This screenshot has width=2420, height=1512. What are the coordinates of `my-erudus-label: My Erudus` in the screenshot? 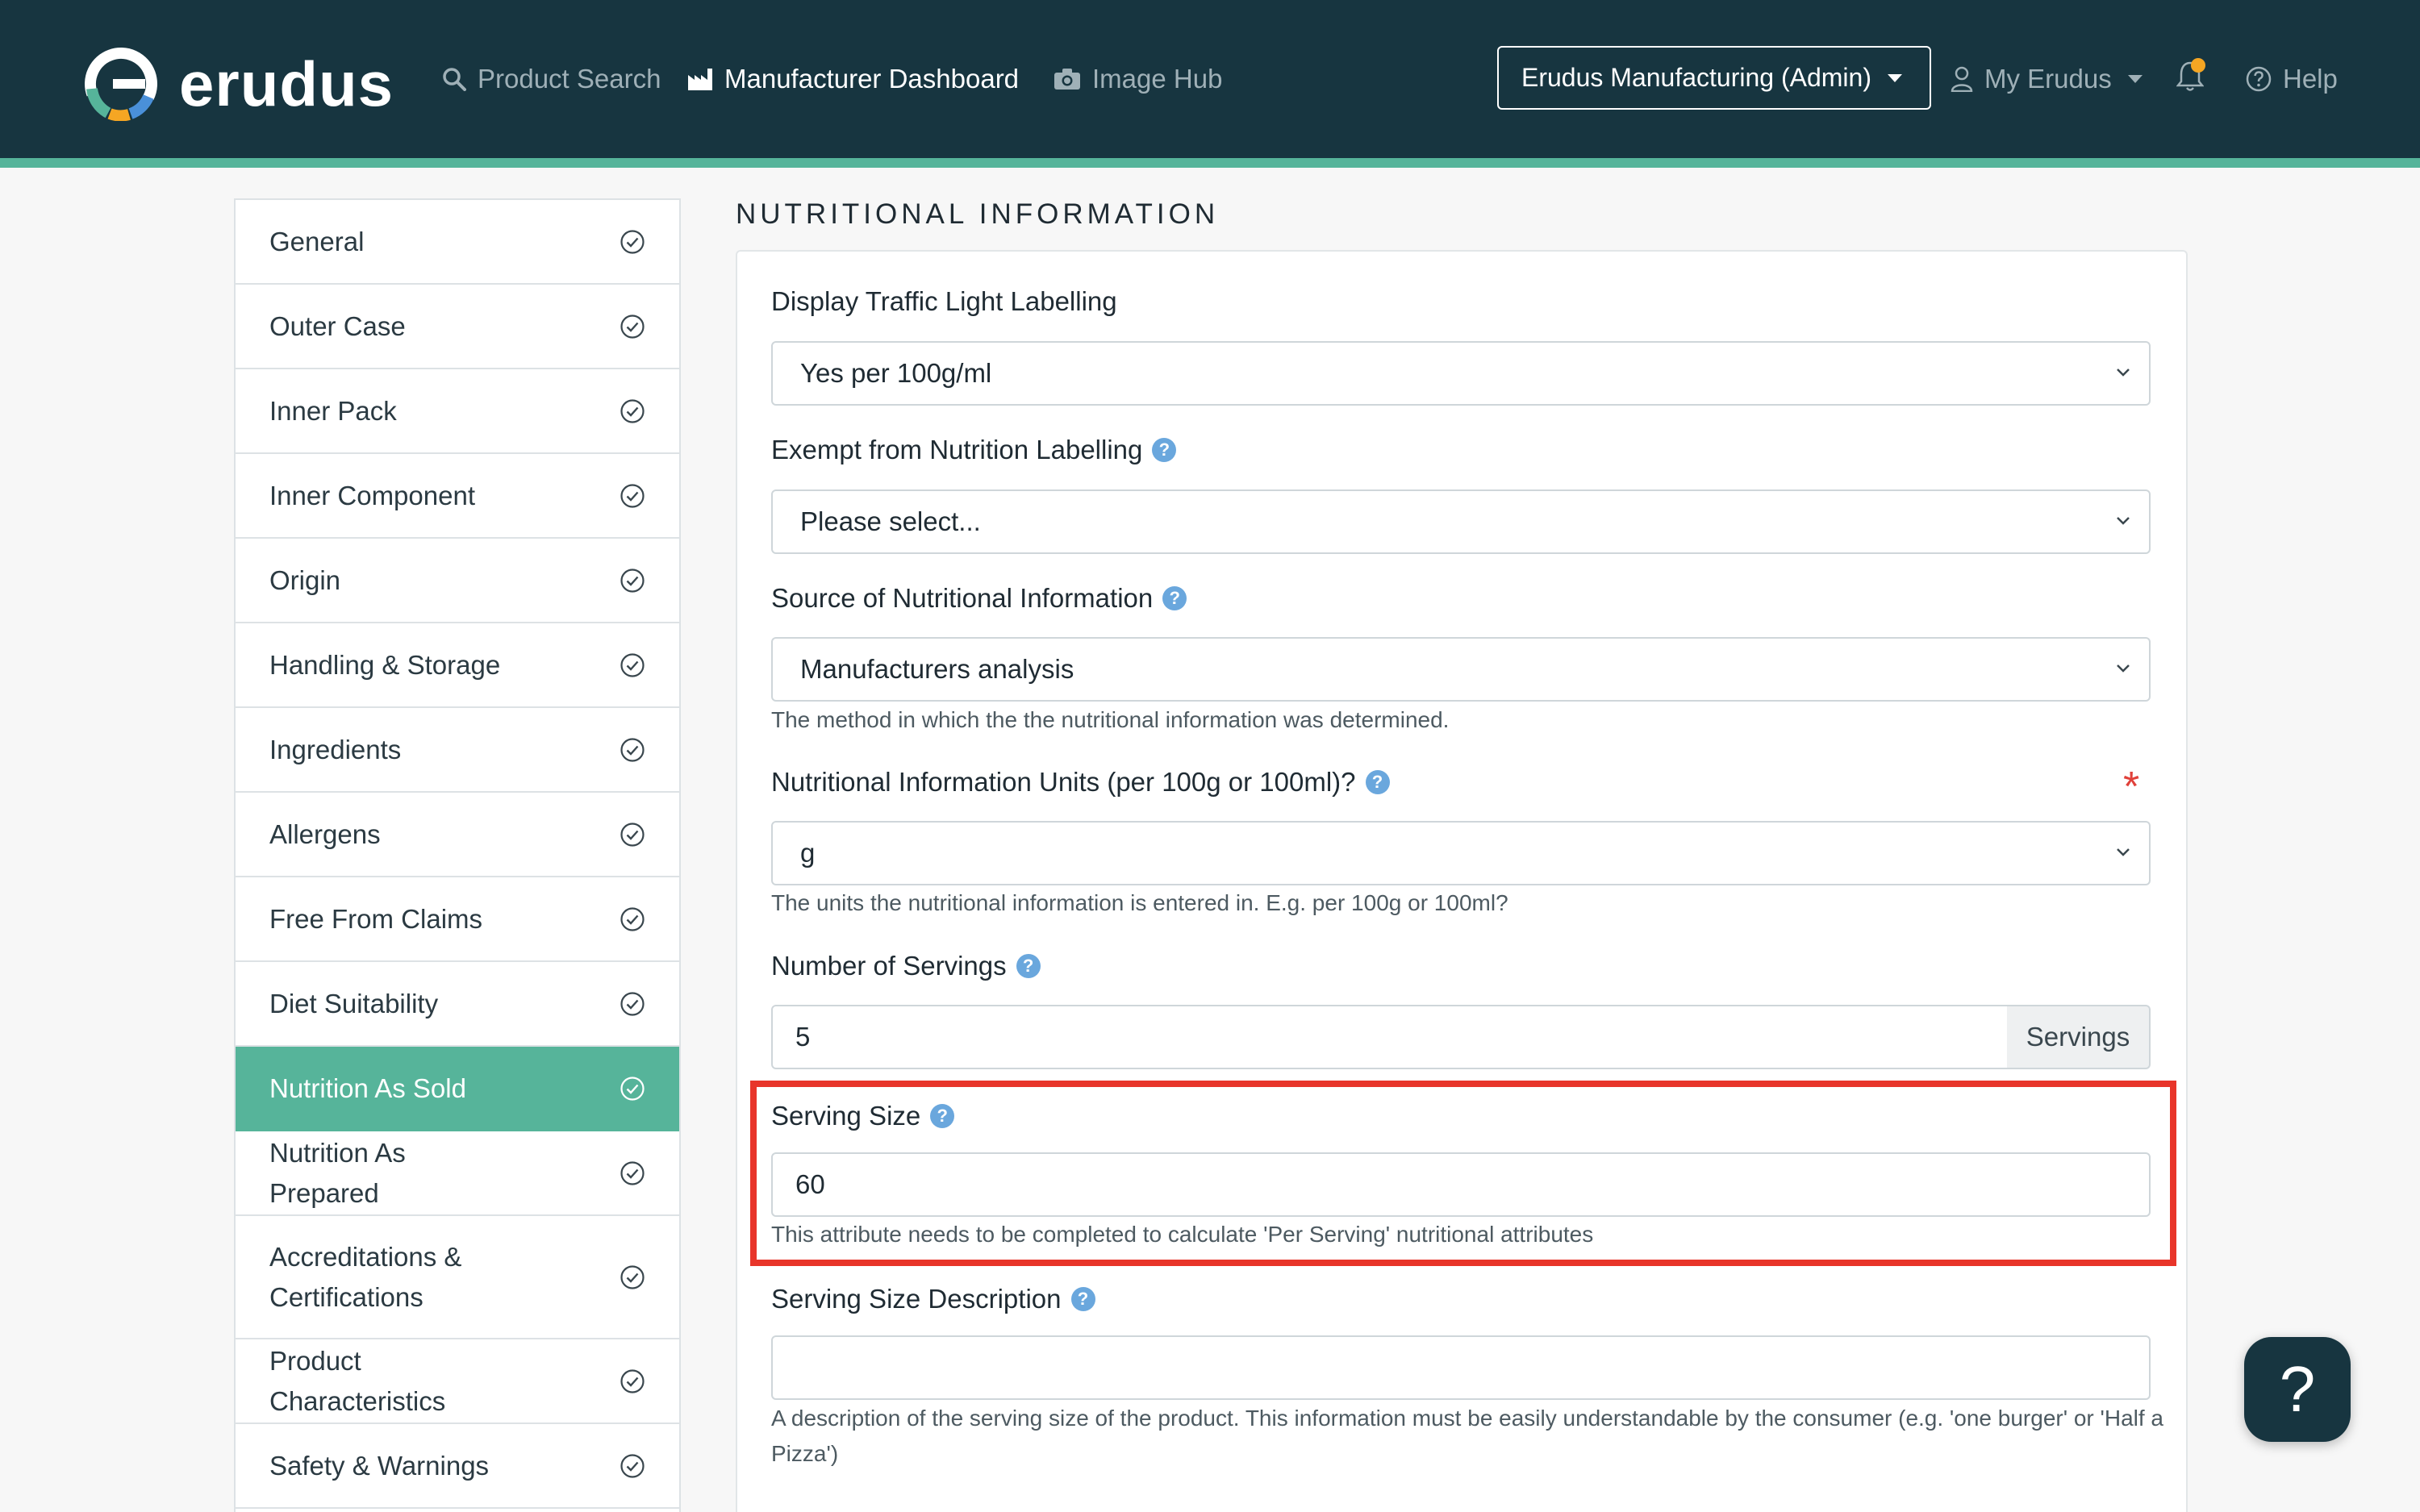 It's located at (2048, 79).